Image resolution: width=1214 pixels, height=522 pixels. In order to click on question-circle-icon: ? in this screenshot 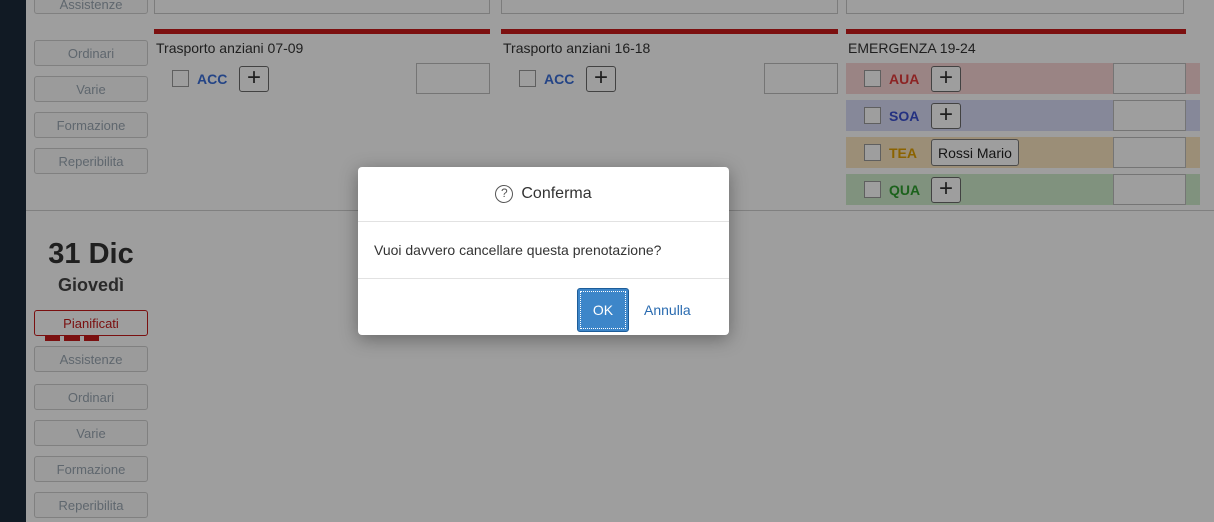, I will do `click(504, 194)`.